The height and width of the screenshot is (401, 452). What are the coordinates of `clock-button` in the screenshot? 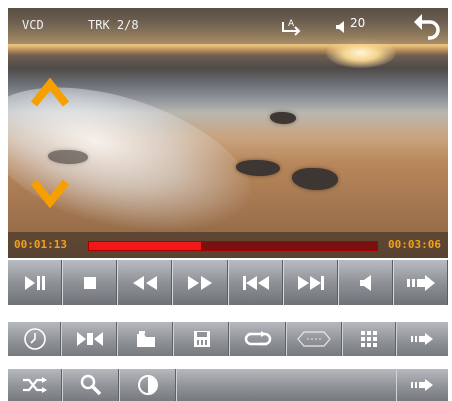 It's located at (35, 339).